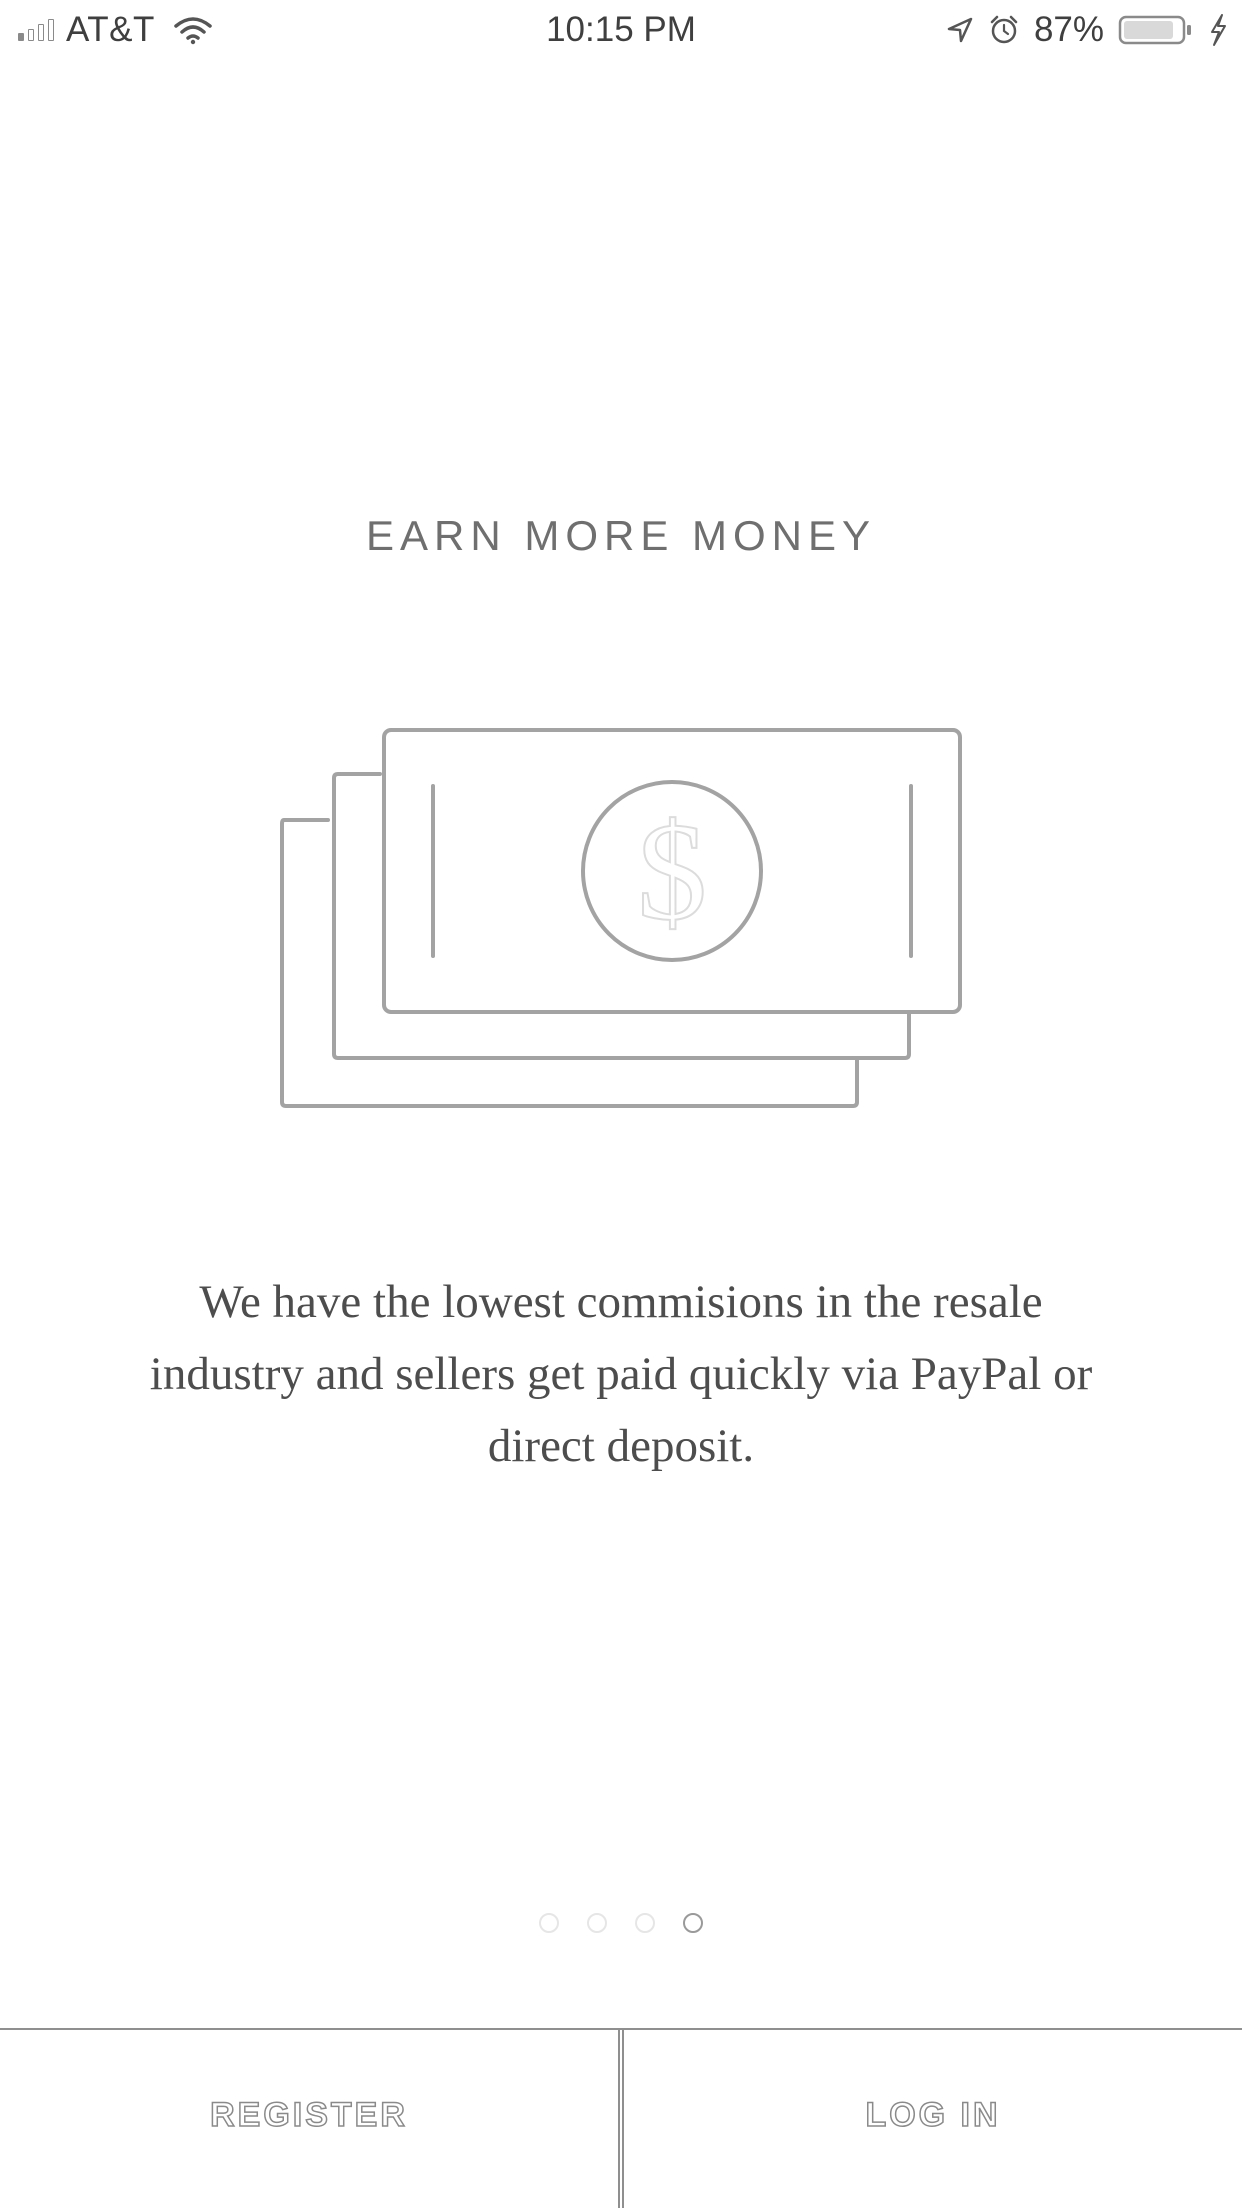 The height and width of the screenshot is (2208, 1242). What do you see at coordinates (309, 2119) in the screenshot?
I see `register-button: REGISTER` at bounding box center [309, 2119].